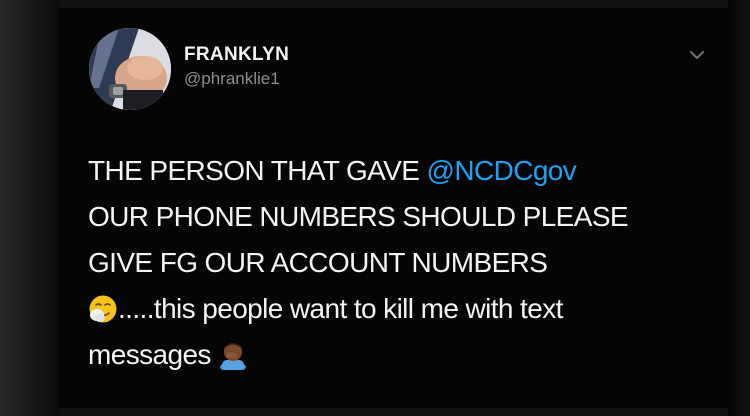  I want to click on chevron-down-icon, so click(697, 55).